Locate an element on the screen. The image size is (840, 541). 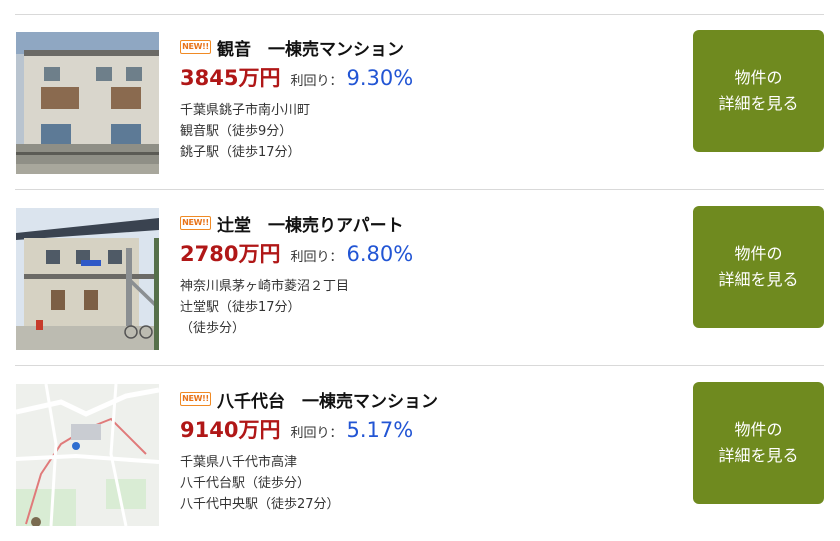
listing-access-2: 八千代中央駅（徒歩27分） is located at coordinates (260, 504).